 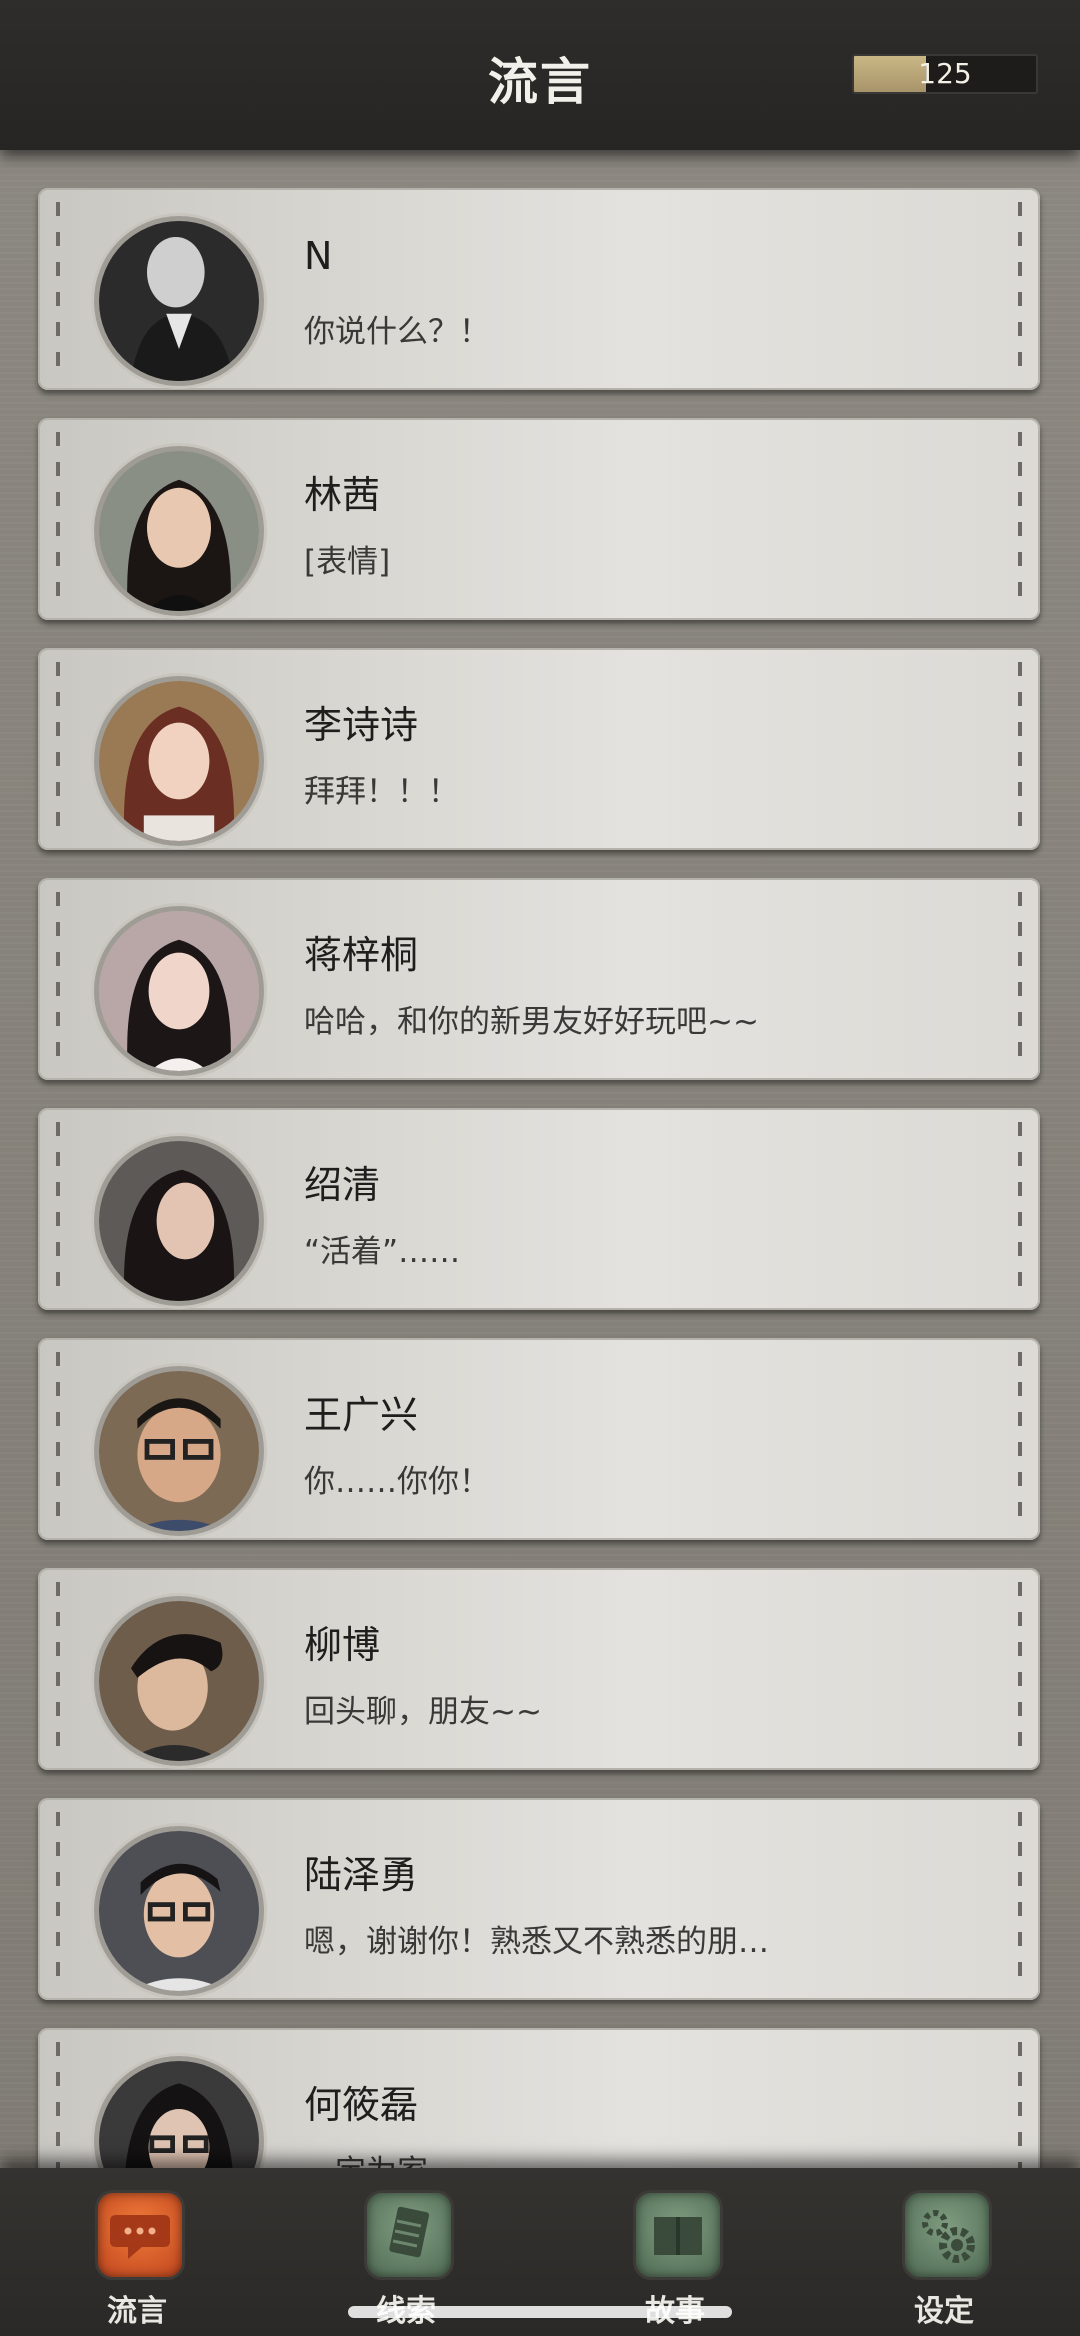 What do you see at coordinates (397, 1482) in the screenshot?
I see `last-message: 你……你你！` at bounding box center [397, 1482].